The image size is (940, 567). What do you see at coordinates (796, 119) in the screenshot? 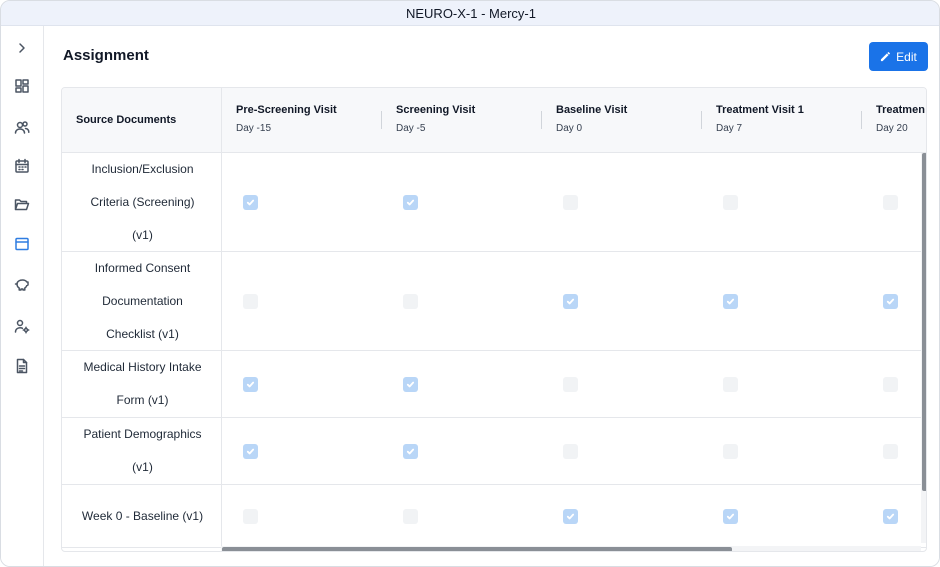
I see `visit-column-header: Treatment Visit 1 Day 7` at bounding box center [796, 119].